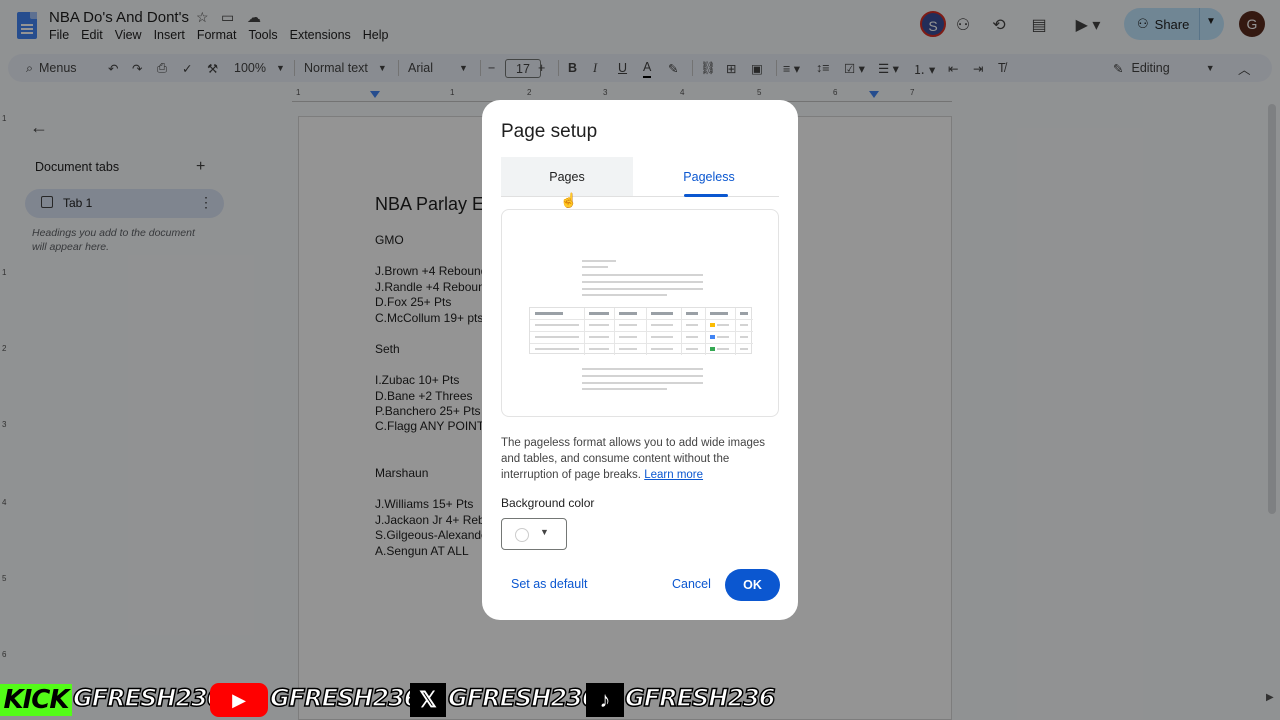  Describe the element at coordinates (605, 700) in the screenshot. I see `tiktok-icon: ♪` at that location.